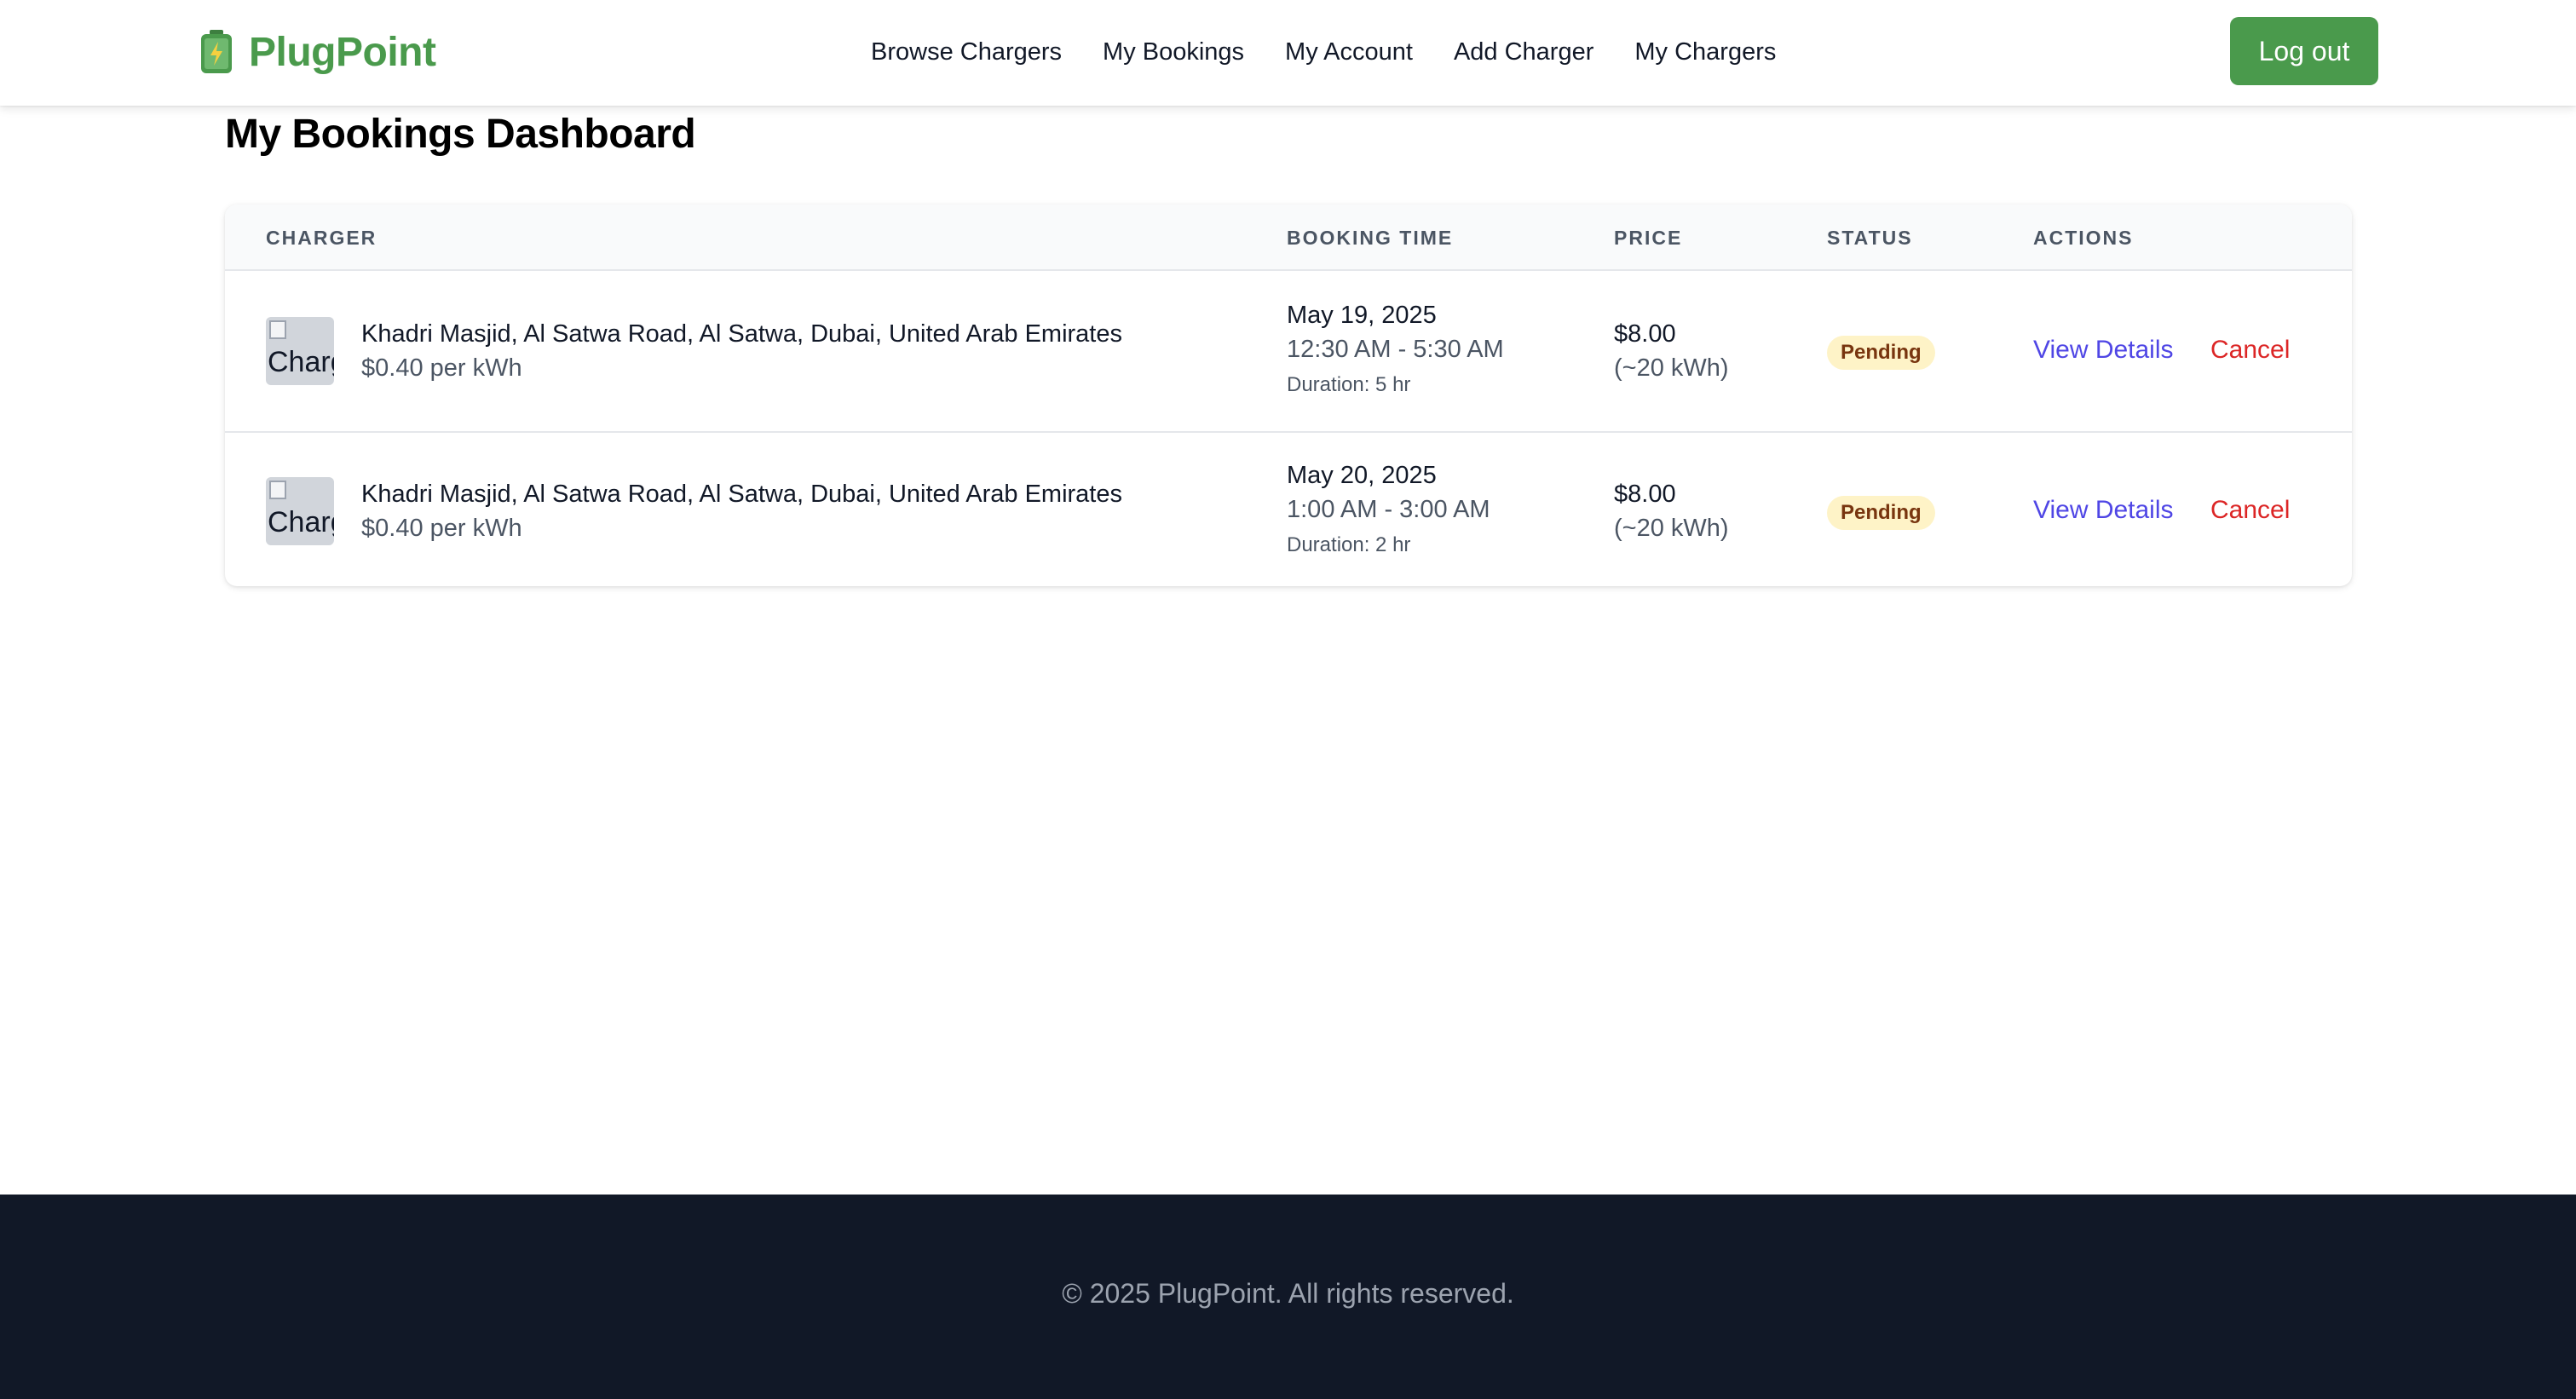 The height and width of the screenshot is (1399, 2576). Describe the element at coordinates (1388, 509) in the screenshot. I see `booking-time-range: 1:00 AM - 3:00 AM` at that location.